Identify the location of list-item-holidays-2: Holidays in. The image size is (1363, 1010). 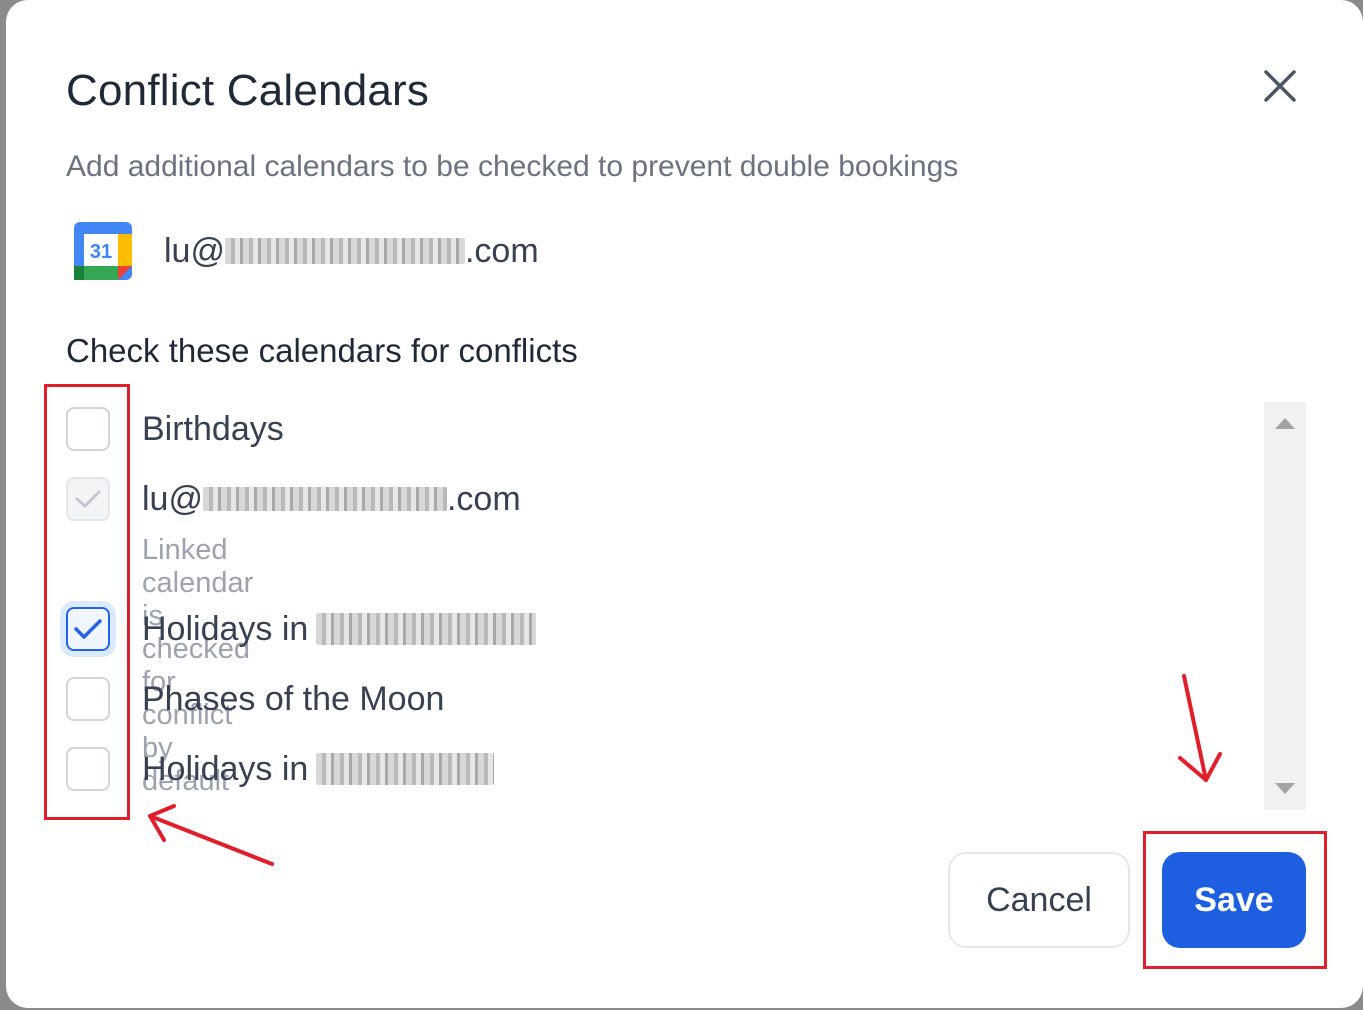
(280, 769).